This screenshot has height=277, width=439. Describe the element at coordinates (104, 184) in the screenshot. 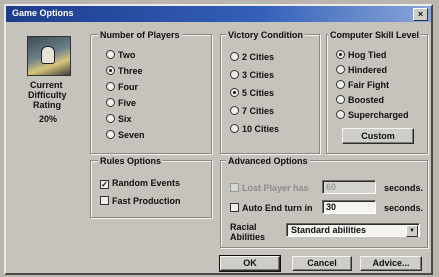

I see `checkbox-check-icon: ✓` at that location.